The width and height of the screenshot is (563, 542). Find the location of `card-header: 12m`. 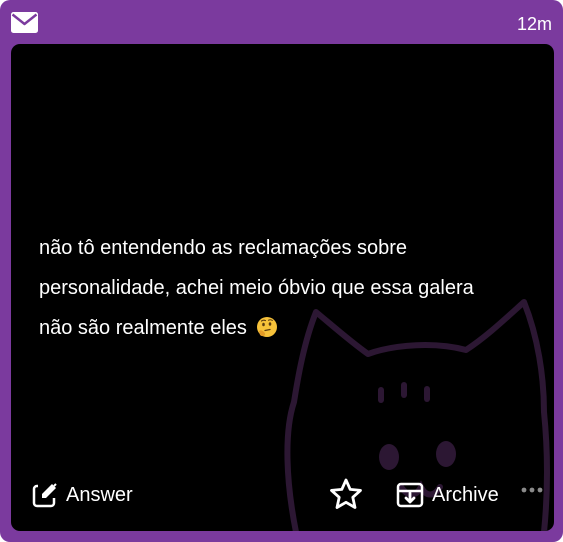

card-header: 12m is located at coordinates (281, 22).